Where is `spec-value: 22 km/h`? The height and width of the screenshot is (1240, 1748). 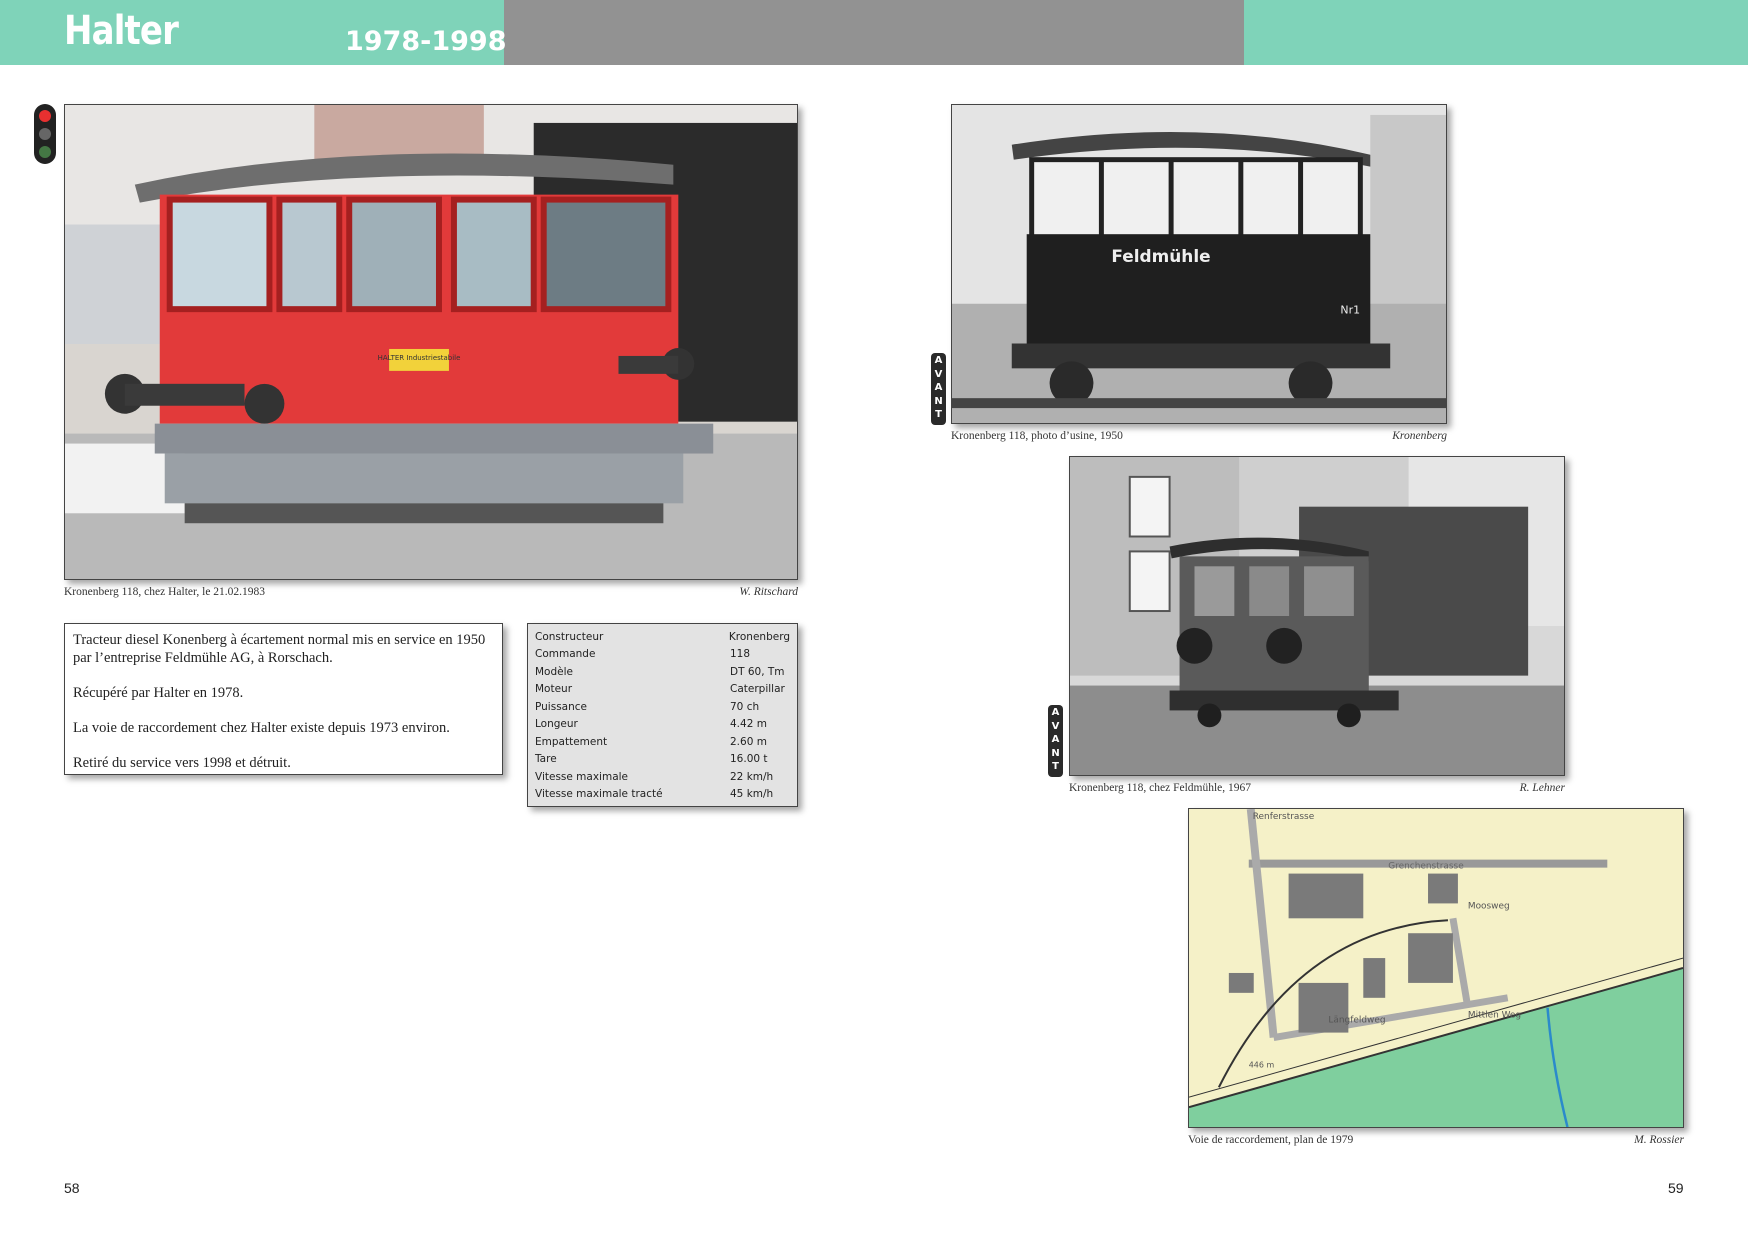 spec-value: 22 km/h is located at coordinates (752, 776).